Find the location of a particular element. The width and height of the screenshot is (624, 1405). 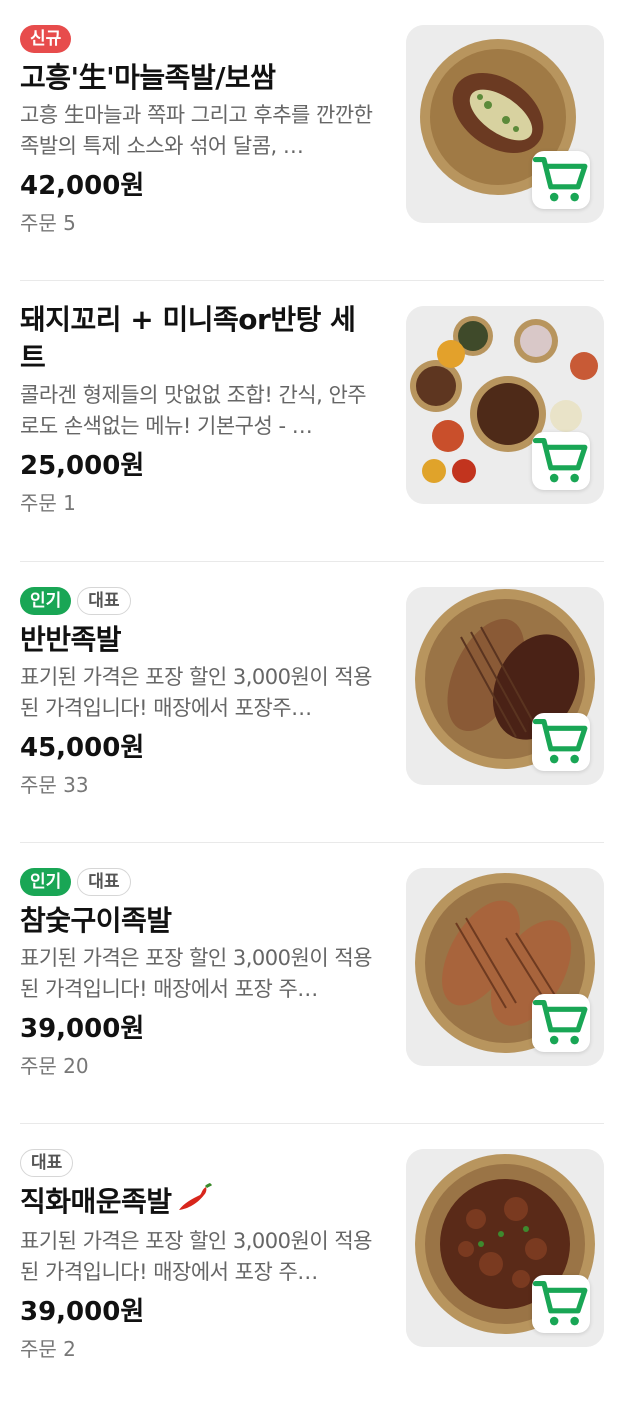

spicy-jokbal-image is located at coordinates (505, 1248).